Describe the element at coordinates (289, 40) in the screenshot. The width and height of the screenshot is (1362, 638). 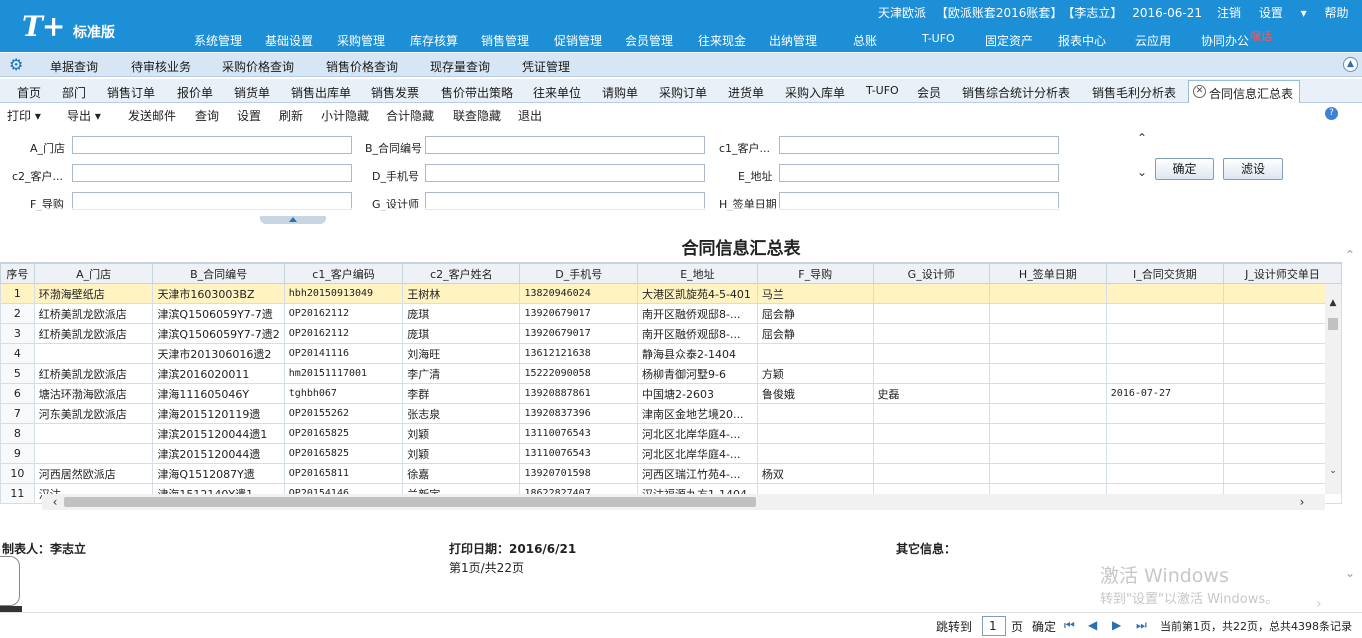
I see `main-nav-item: 基础设置` at that location.